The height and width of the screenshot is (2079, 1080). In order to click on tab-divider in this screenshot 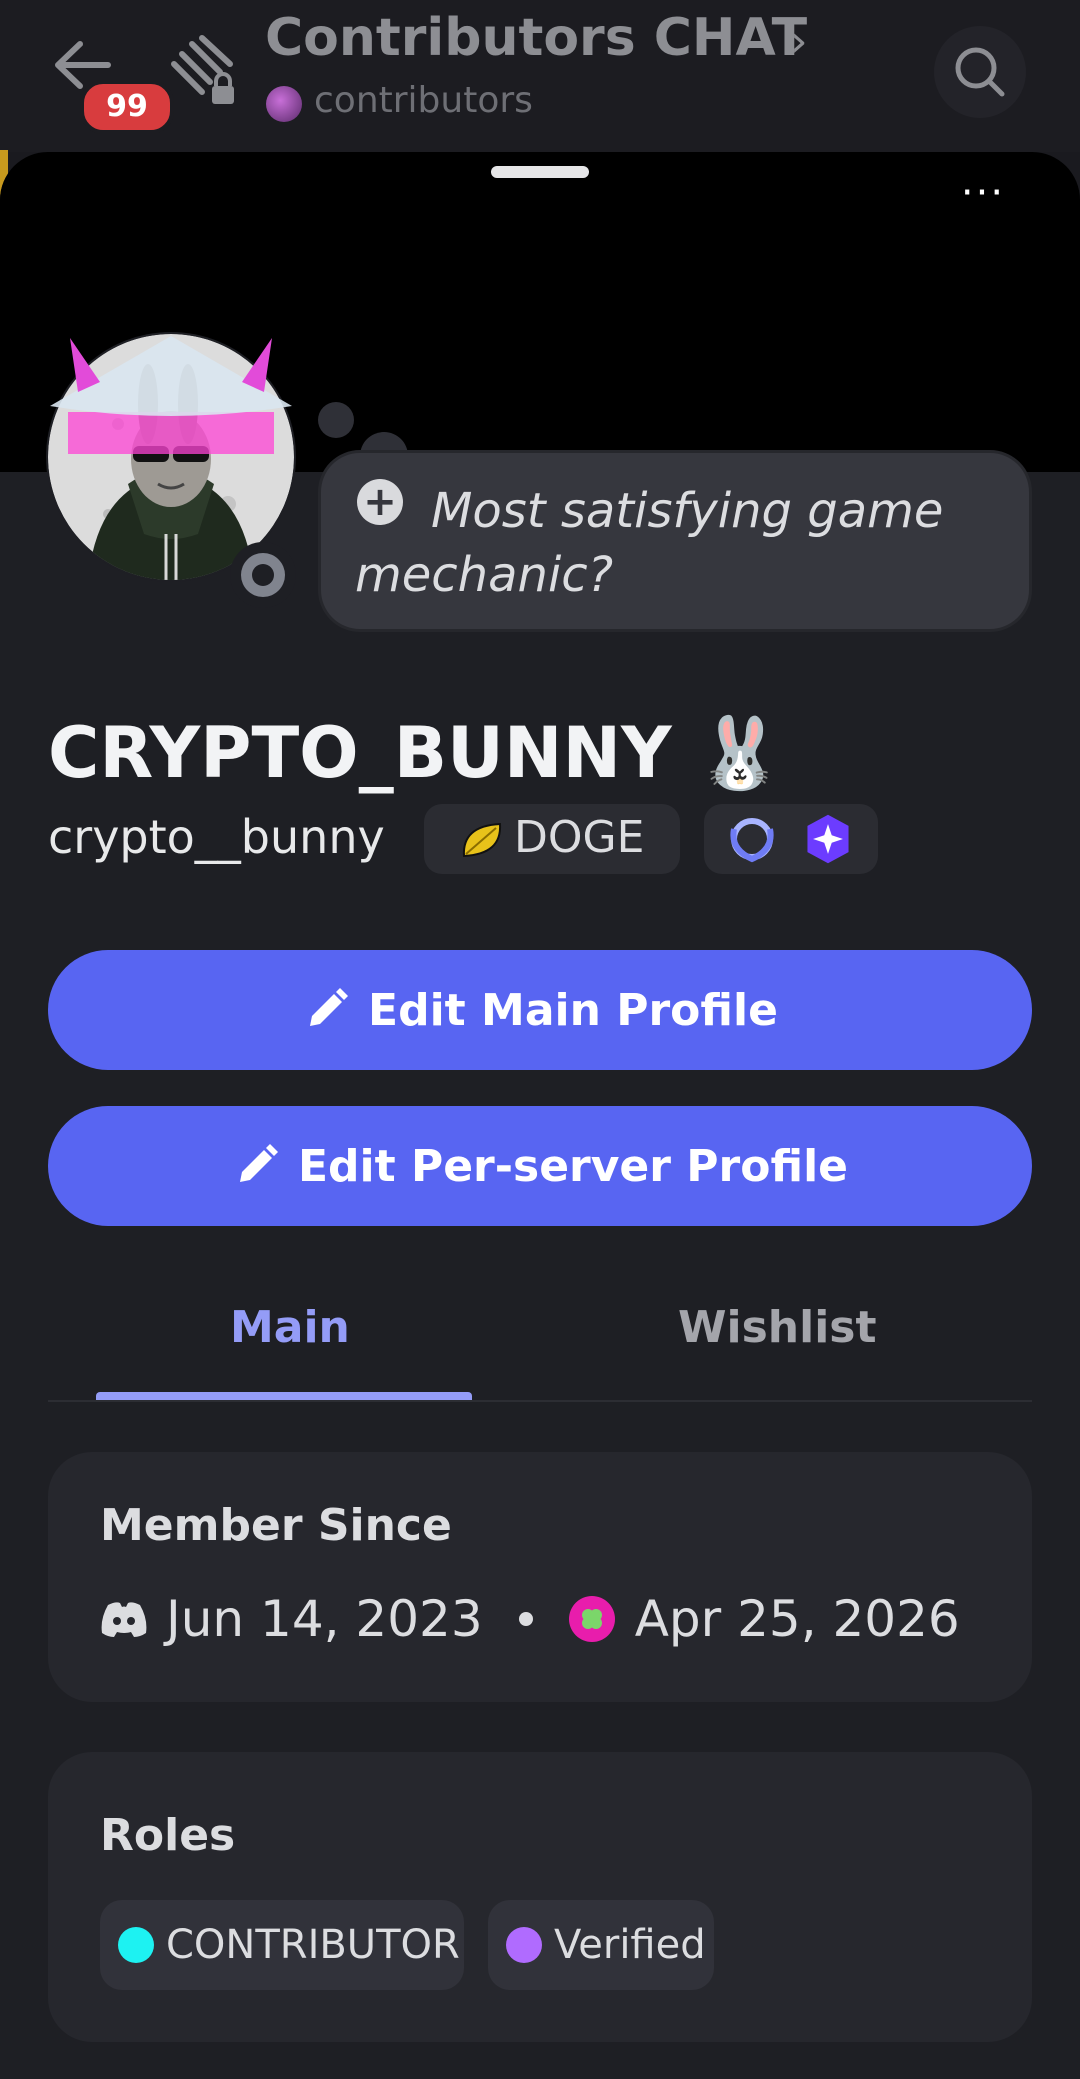, I will do `click(540, 1401)`.